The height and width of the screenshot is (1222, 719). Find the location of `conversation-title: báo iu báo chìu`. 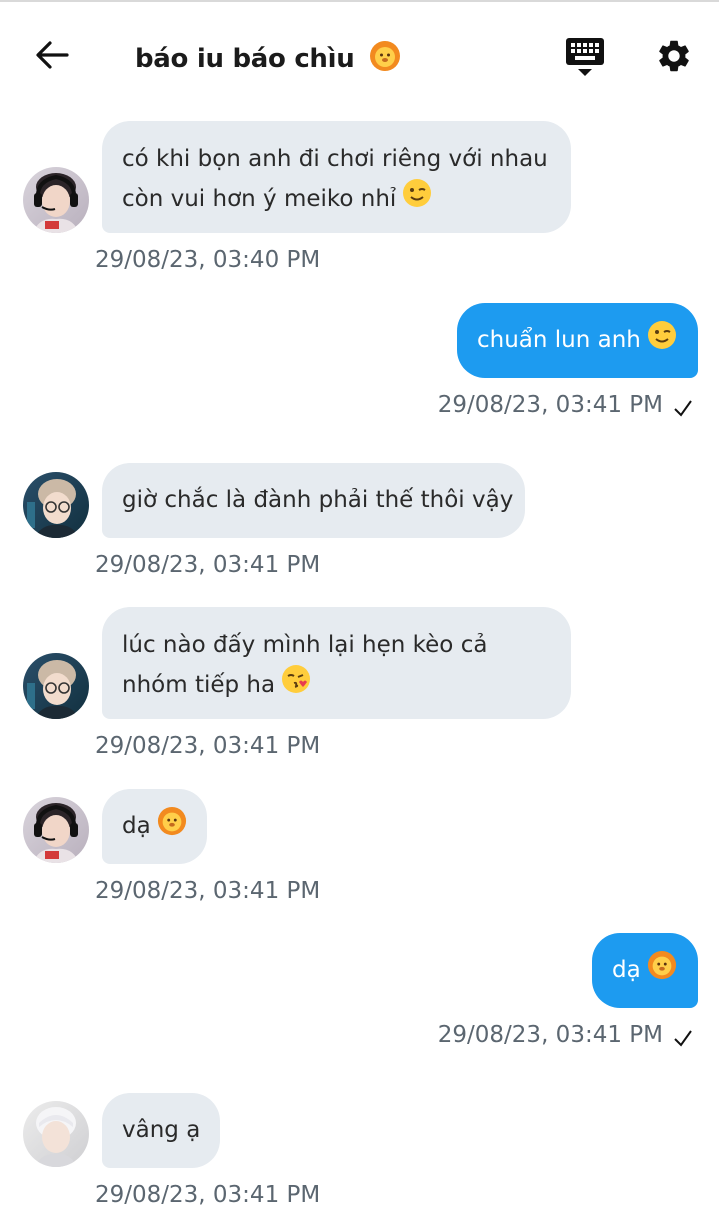

conversation-title: báo iu báo chìu is located at coordinates (268, 59).